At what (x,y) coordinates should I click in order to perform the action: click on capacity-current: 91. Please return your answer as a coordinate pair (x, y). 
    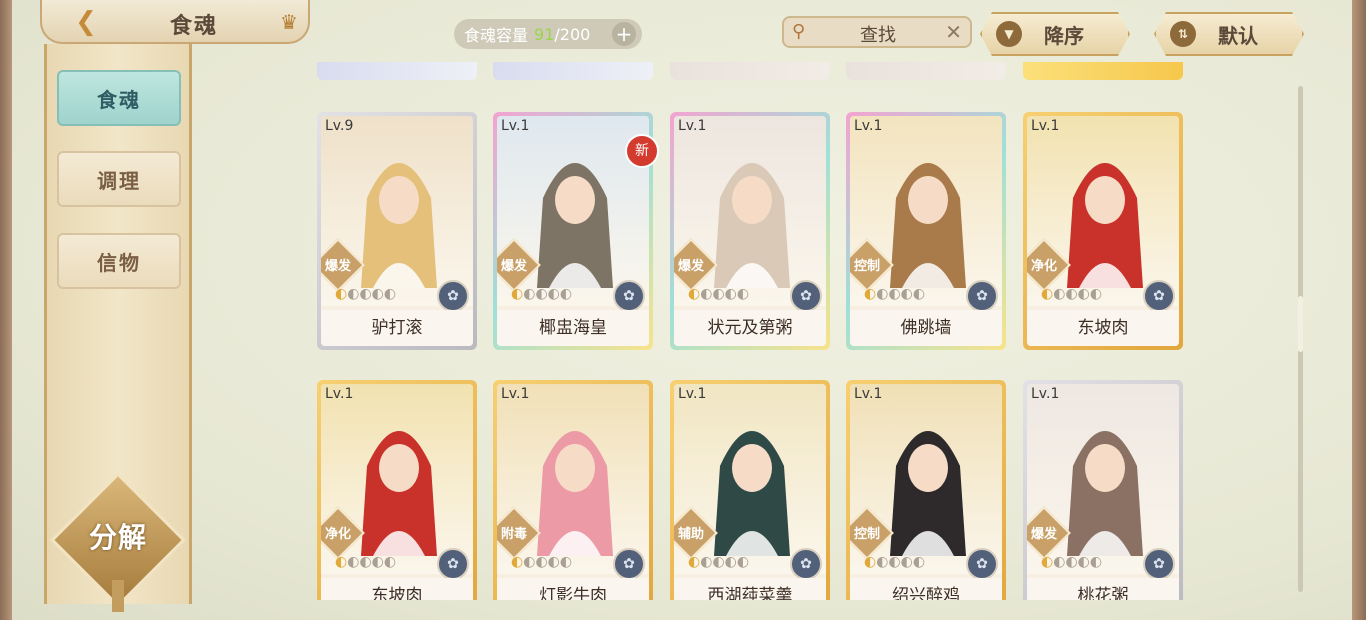
    Looking at the image, I should click on (544, 34).